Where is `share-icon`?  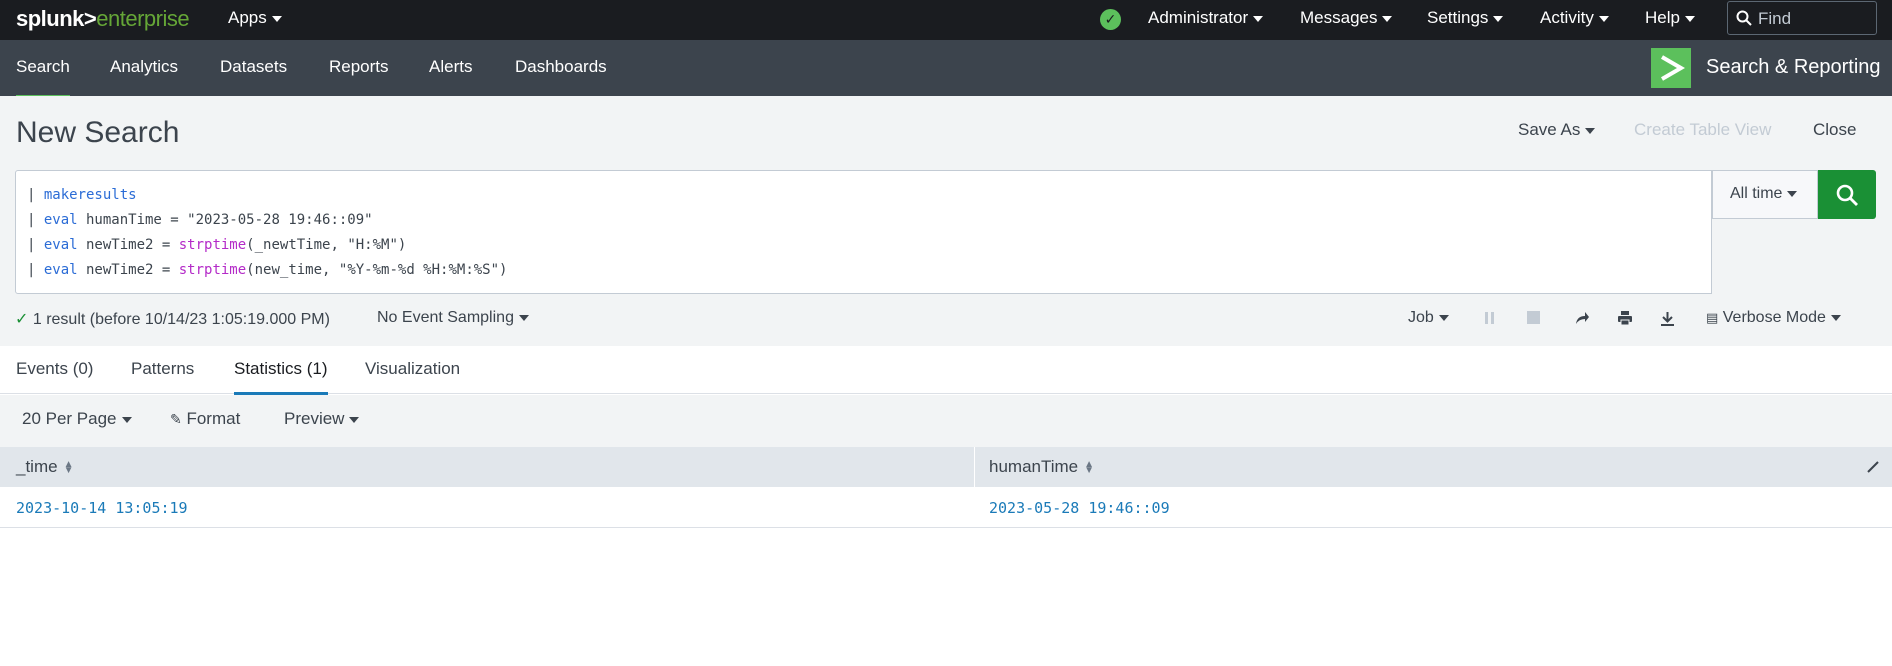 share-icon is located at coordinates (1582, 318).